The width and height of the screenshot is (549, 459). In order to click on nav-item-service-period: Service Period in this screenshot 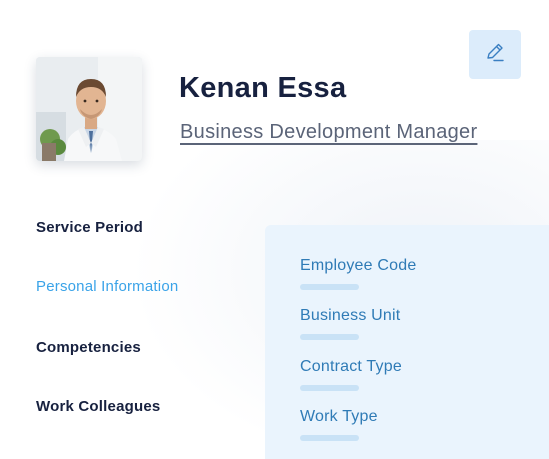, I will do `click(89, 227)`.